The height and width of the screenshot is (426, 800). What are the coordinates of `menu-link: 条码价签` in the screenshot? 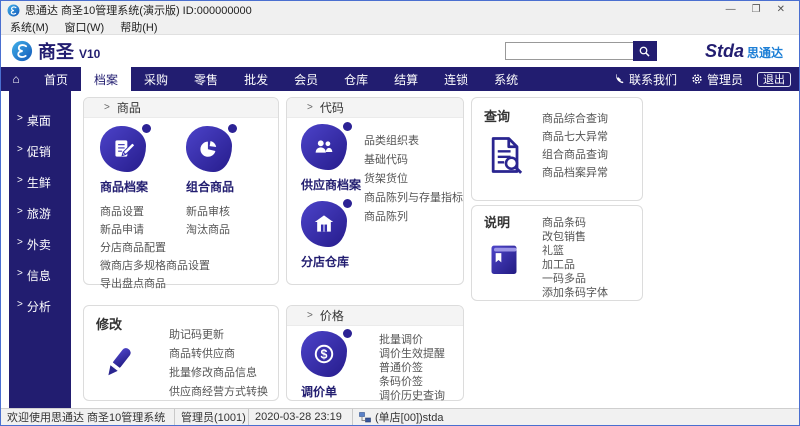 It's located at (412, 382).